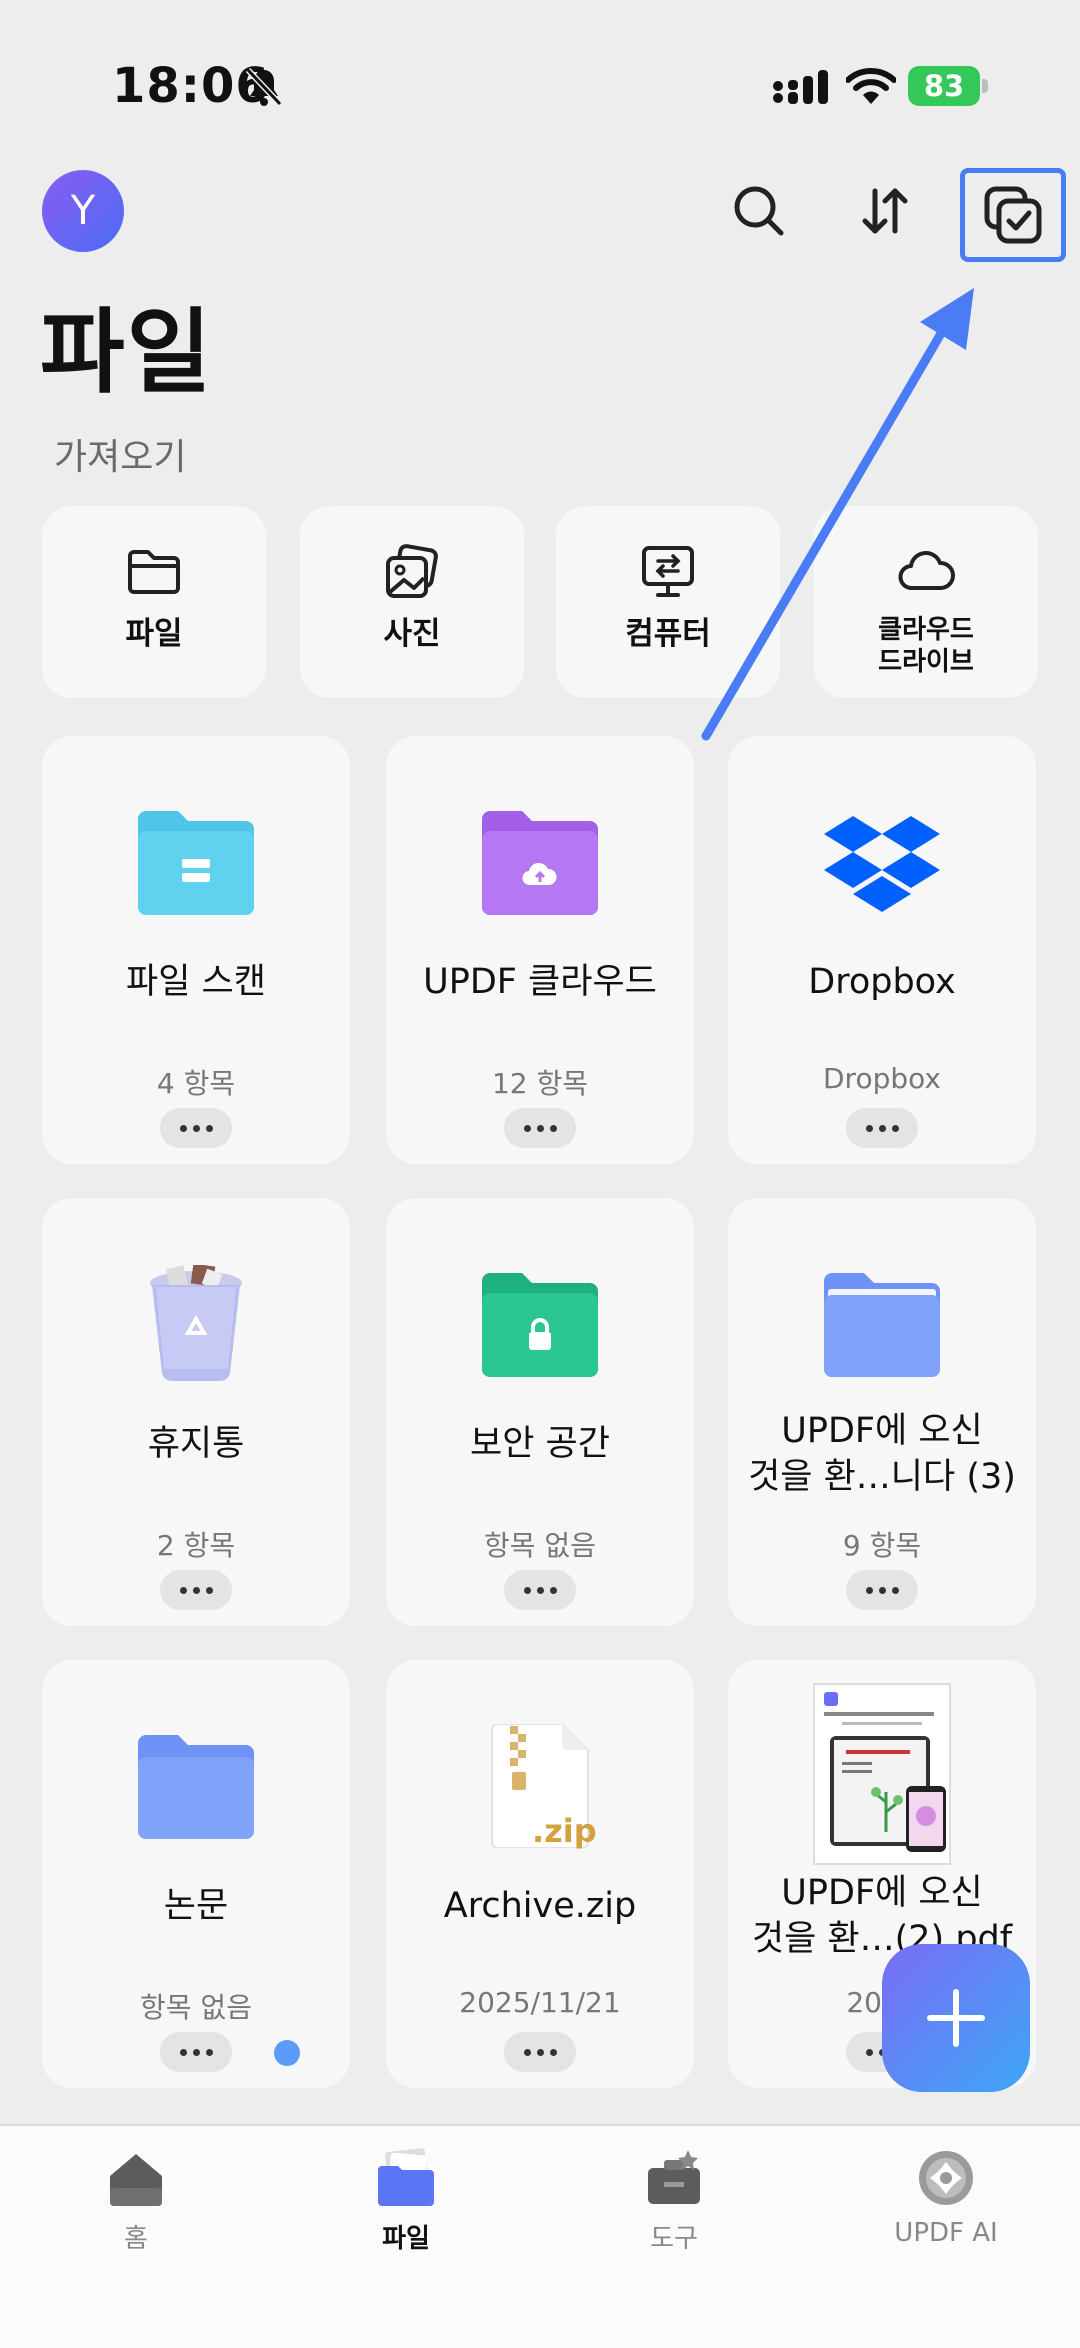  Describe the element at coordinates (944, 86) in the screenshot. I see `battery-level: 83` at that location.